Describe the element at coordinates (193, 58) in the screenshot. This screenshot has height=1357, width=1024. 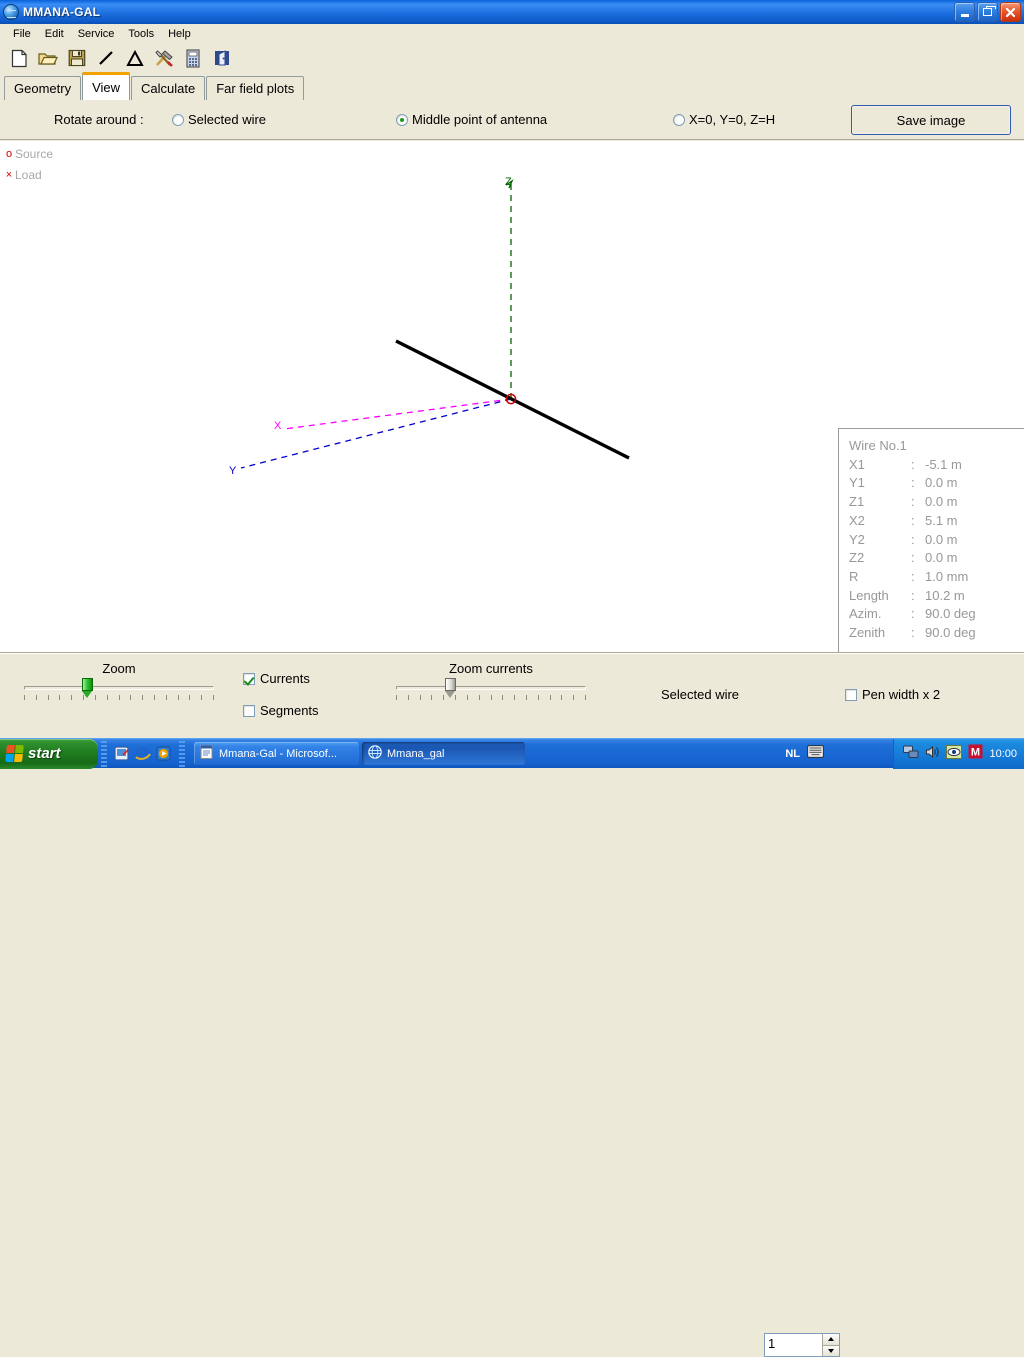
I see `calculator-icon` at that location.